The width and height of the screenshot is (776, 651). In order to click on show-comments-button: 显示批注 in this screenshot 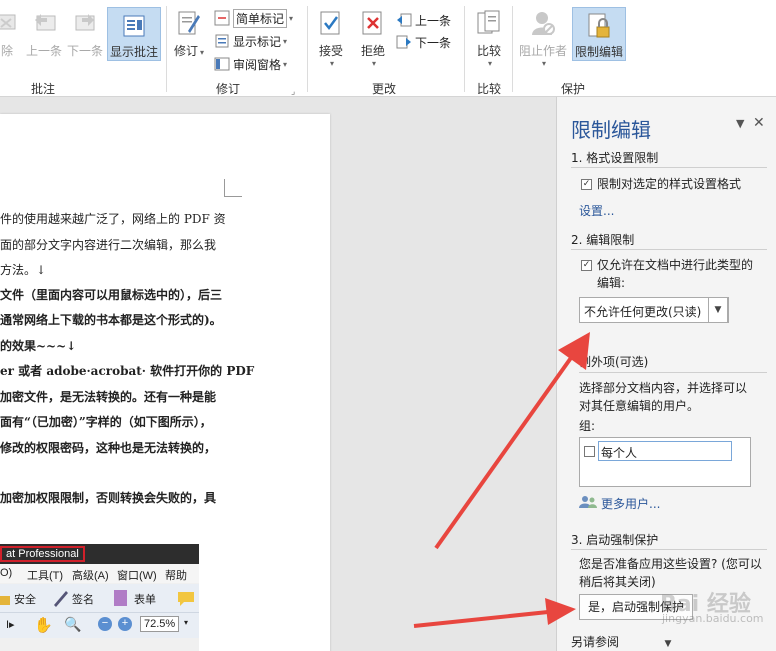, I will do `click(134, 34)`.